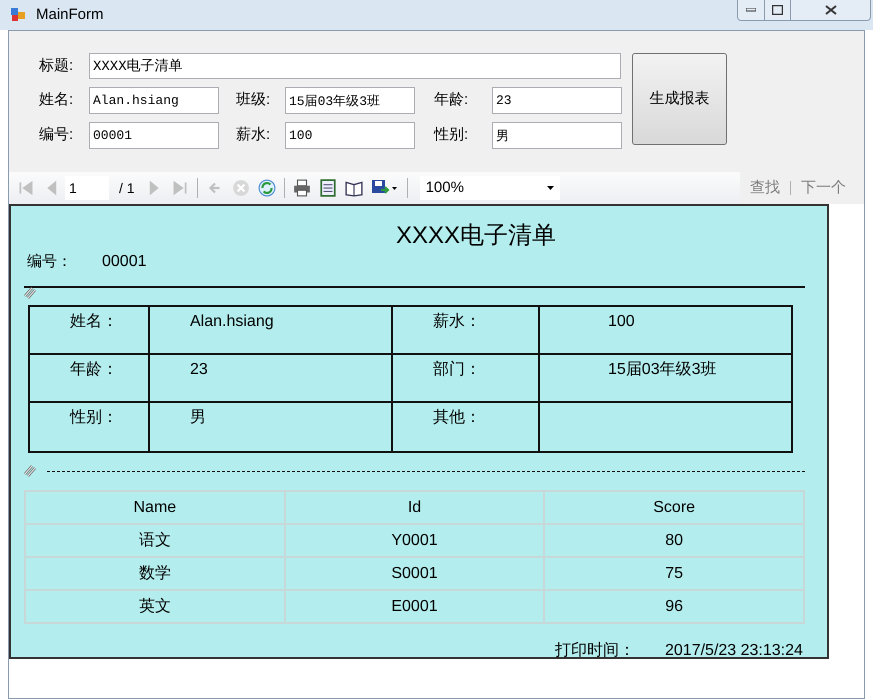 This screenshot has width=873, height=699. I want to click on text-input: 男, so click(557, 135).